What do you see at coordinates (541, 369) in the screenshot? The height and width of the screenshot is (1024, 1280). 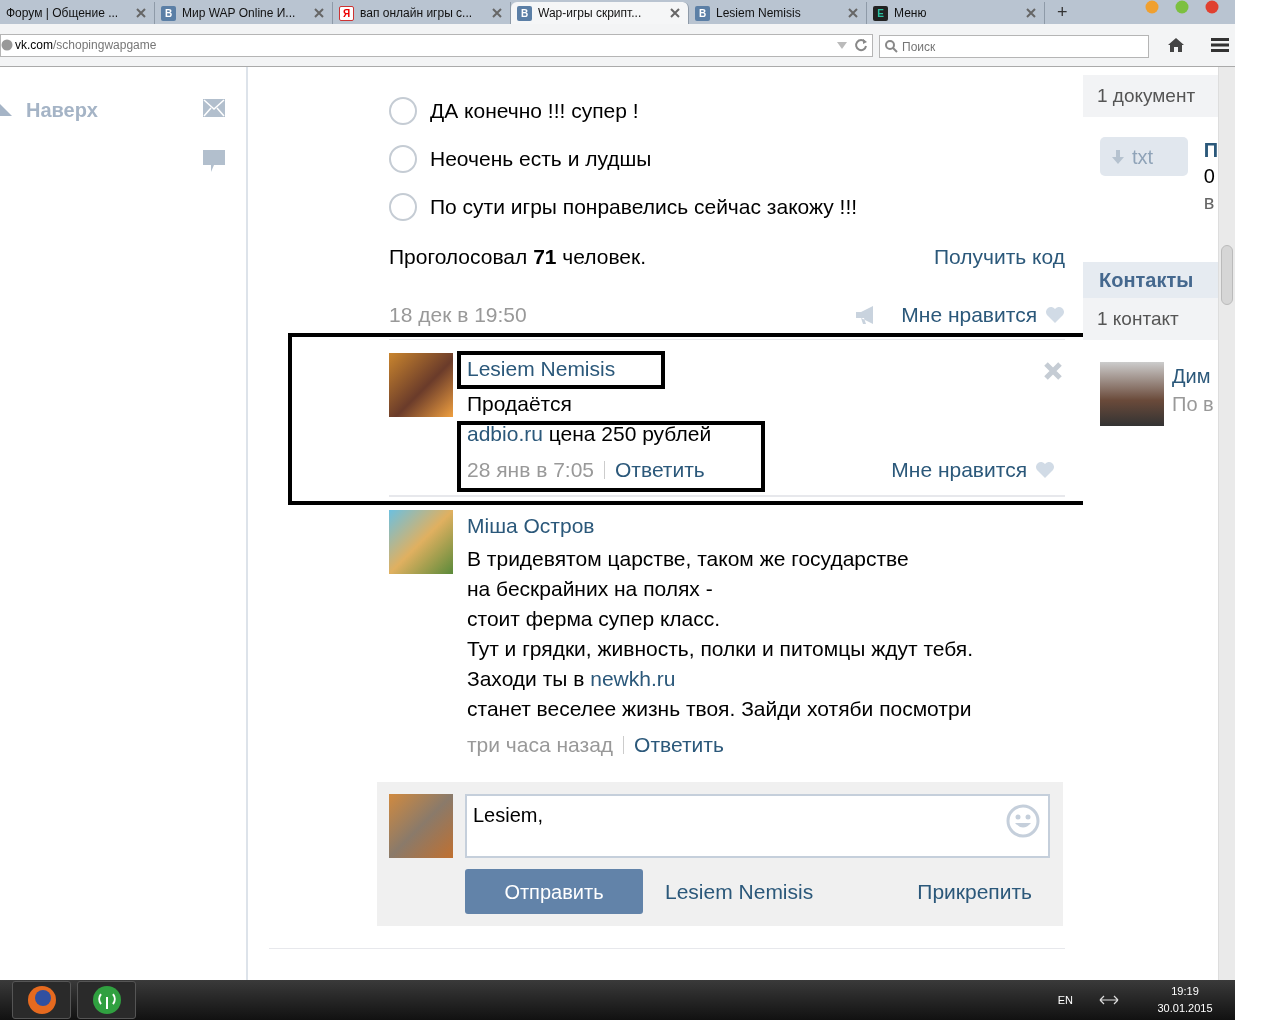 I see `comment-author-link: Lesiem Nemisis` at bounding box center [541, 369].